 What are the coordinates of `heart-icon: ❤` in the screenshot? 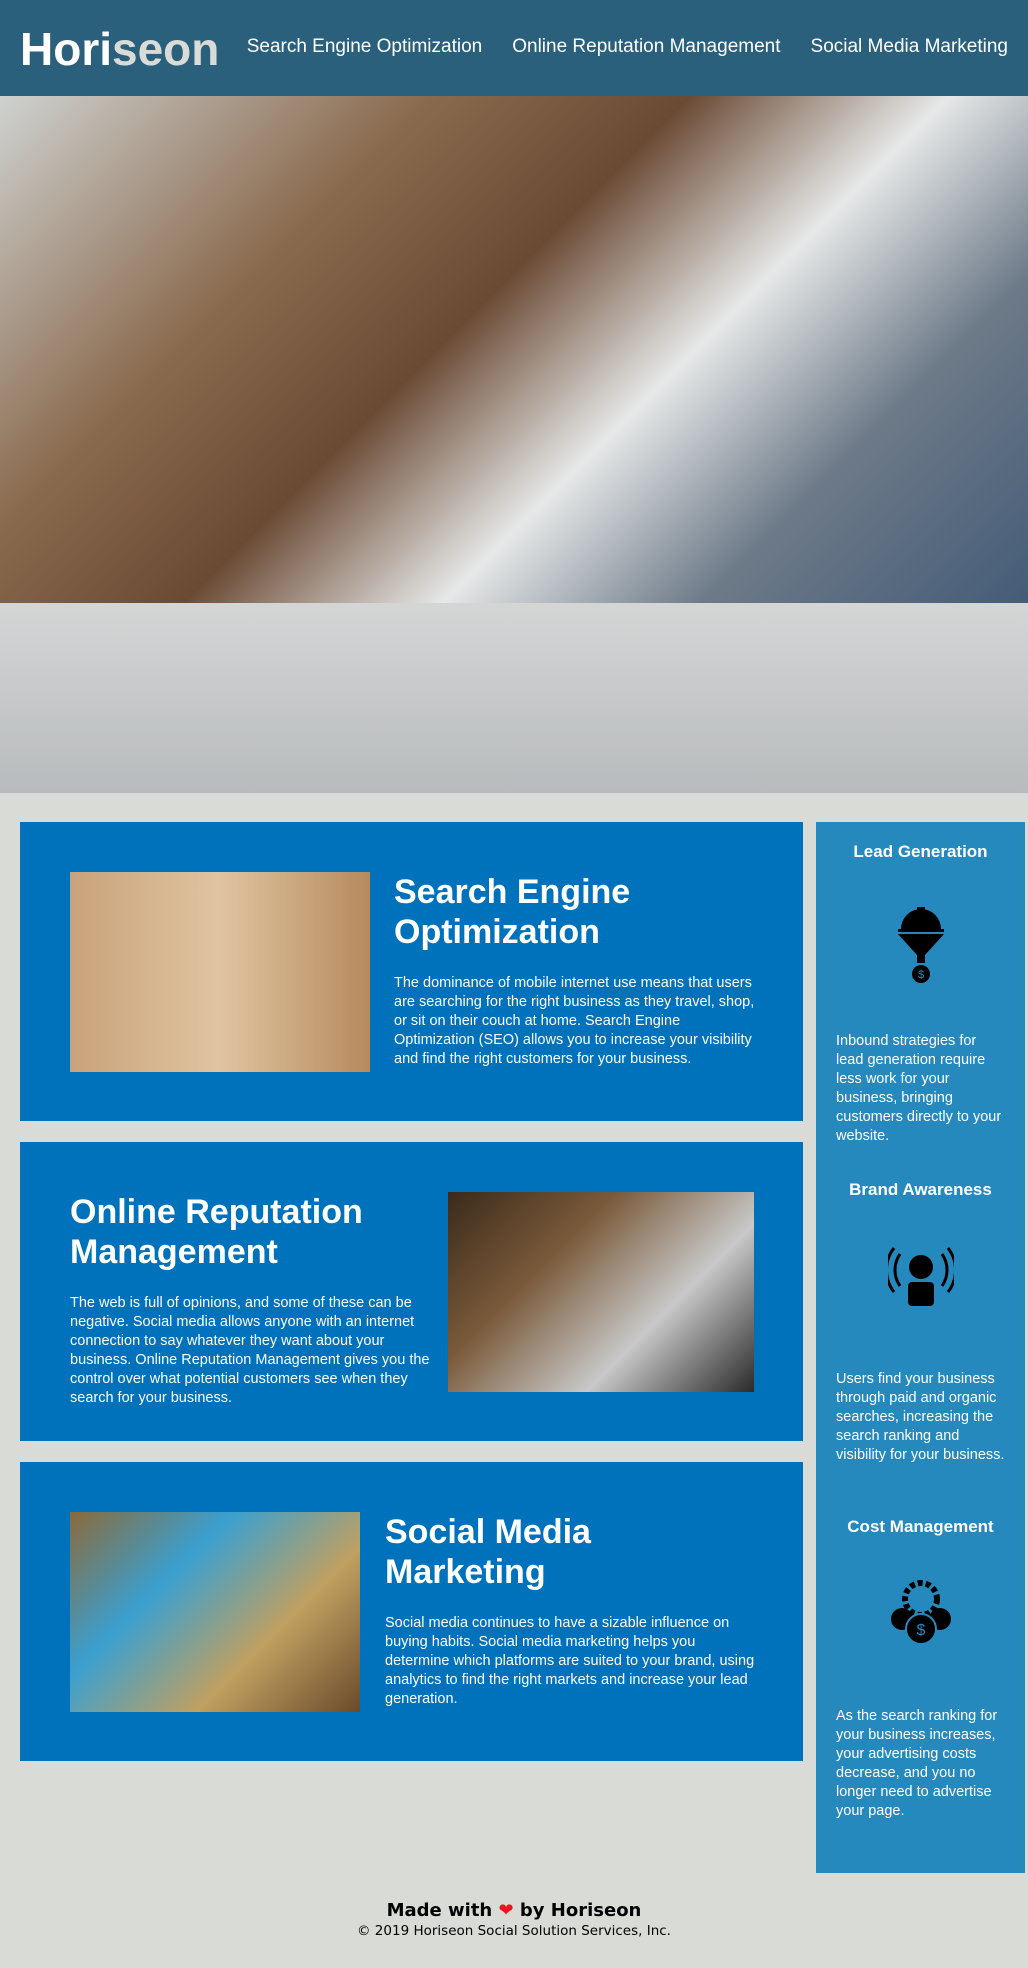 It's located at (506, 1910).